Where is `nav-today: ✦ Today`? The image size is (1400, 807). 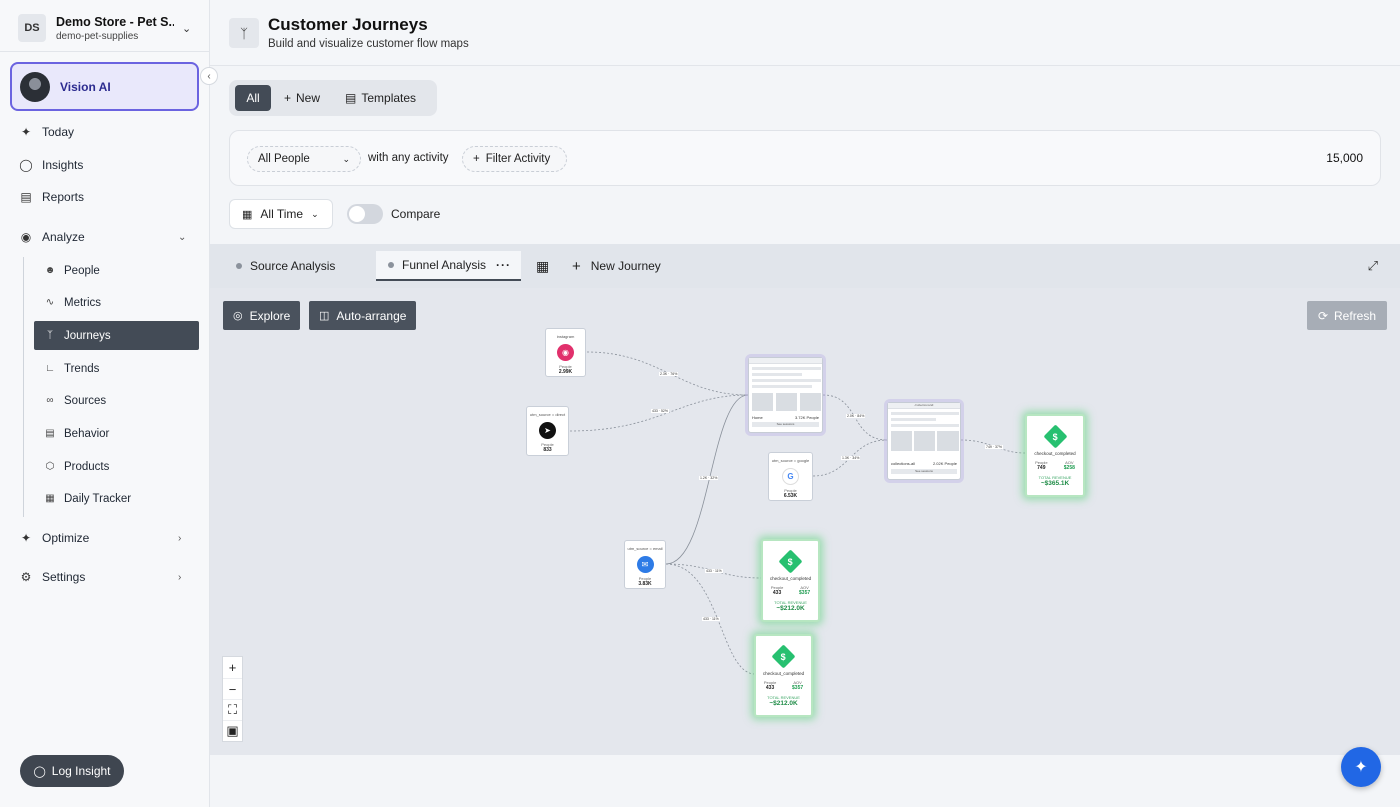
nav-today: ✦ Today is located at coordinates (46, 132).